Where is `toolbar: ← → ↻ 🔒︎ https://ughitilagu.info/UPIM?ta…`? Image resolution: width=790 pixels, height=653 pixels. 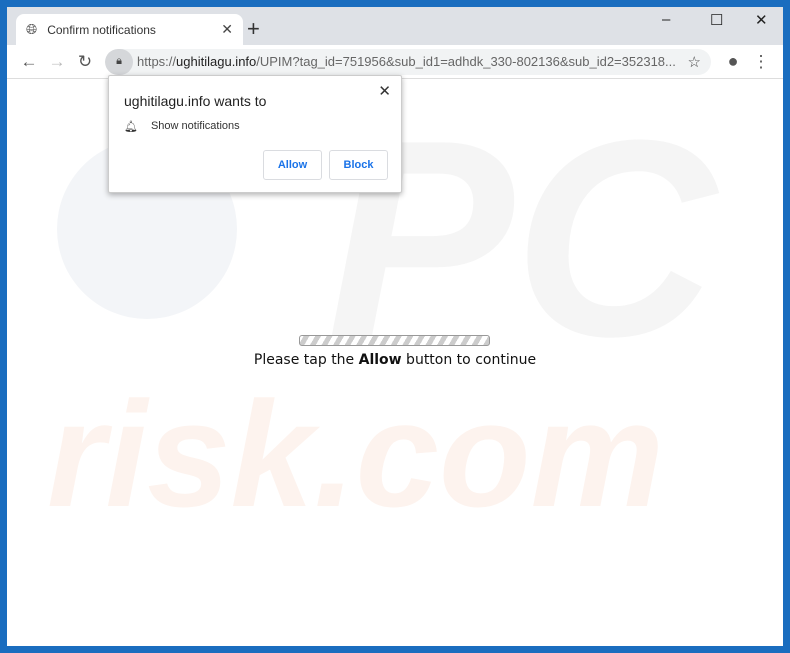
toolbar: ← → ↻ 🔒︎ https://ughitilagu.info/UPIM?ta… is located at coordinates (395, 62).